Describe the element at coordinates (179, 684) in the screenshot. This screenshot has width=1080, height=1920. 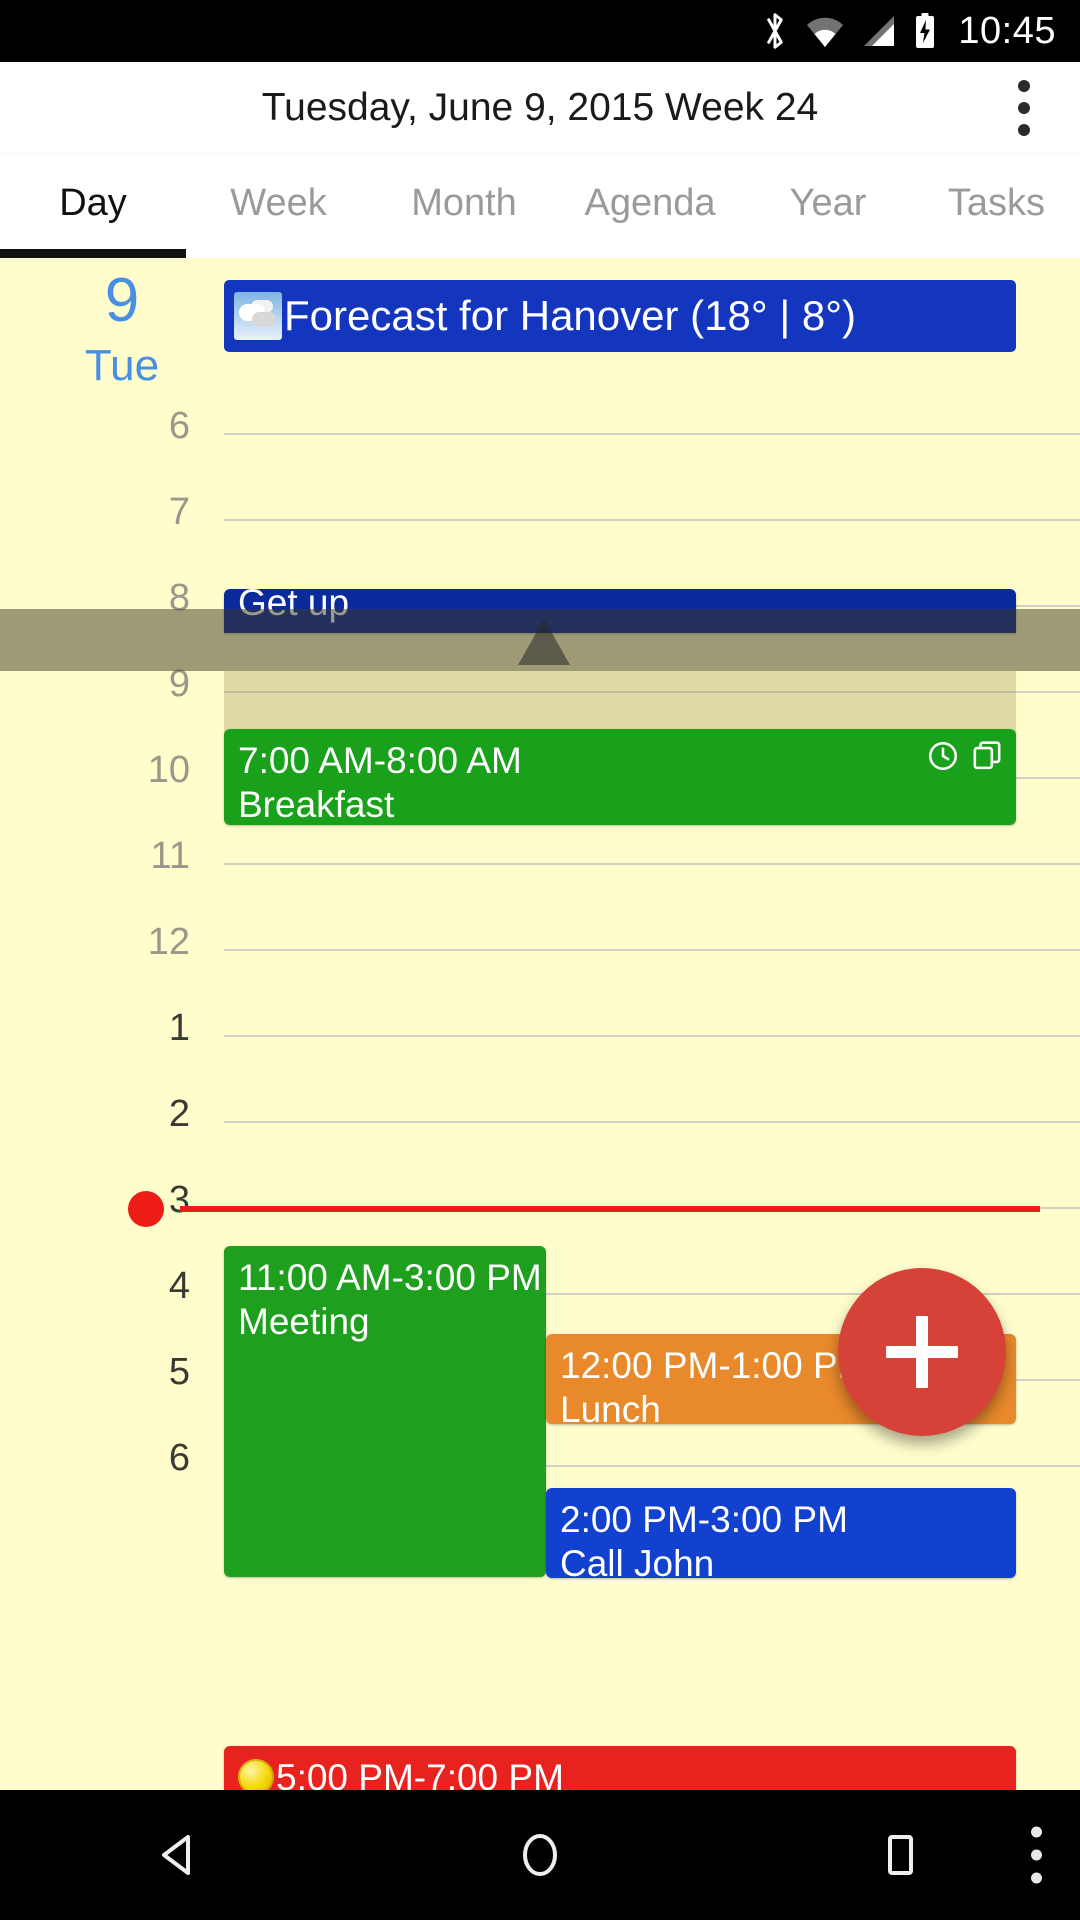
I see `hour-label: 9` at that location.